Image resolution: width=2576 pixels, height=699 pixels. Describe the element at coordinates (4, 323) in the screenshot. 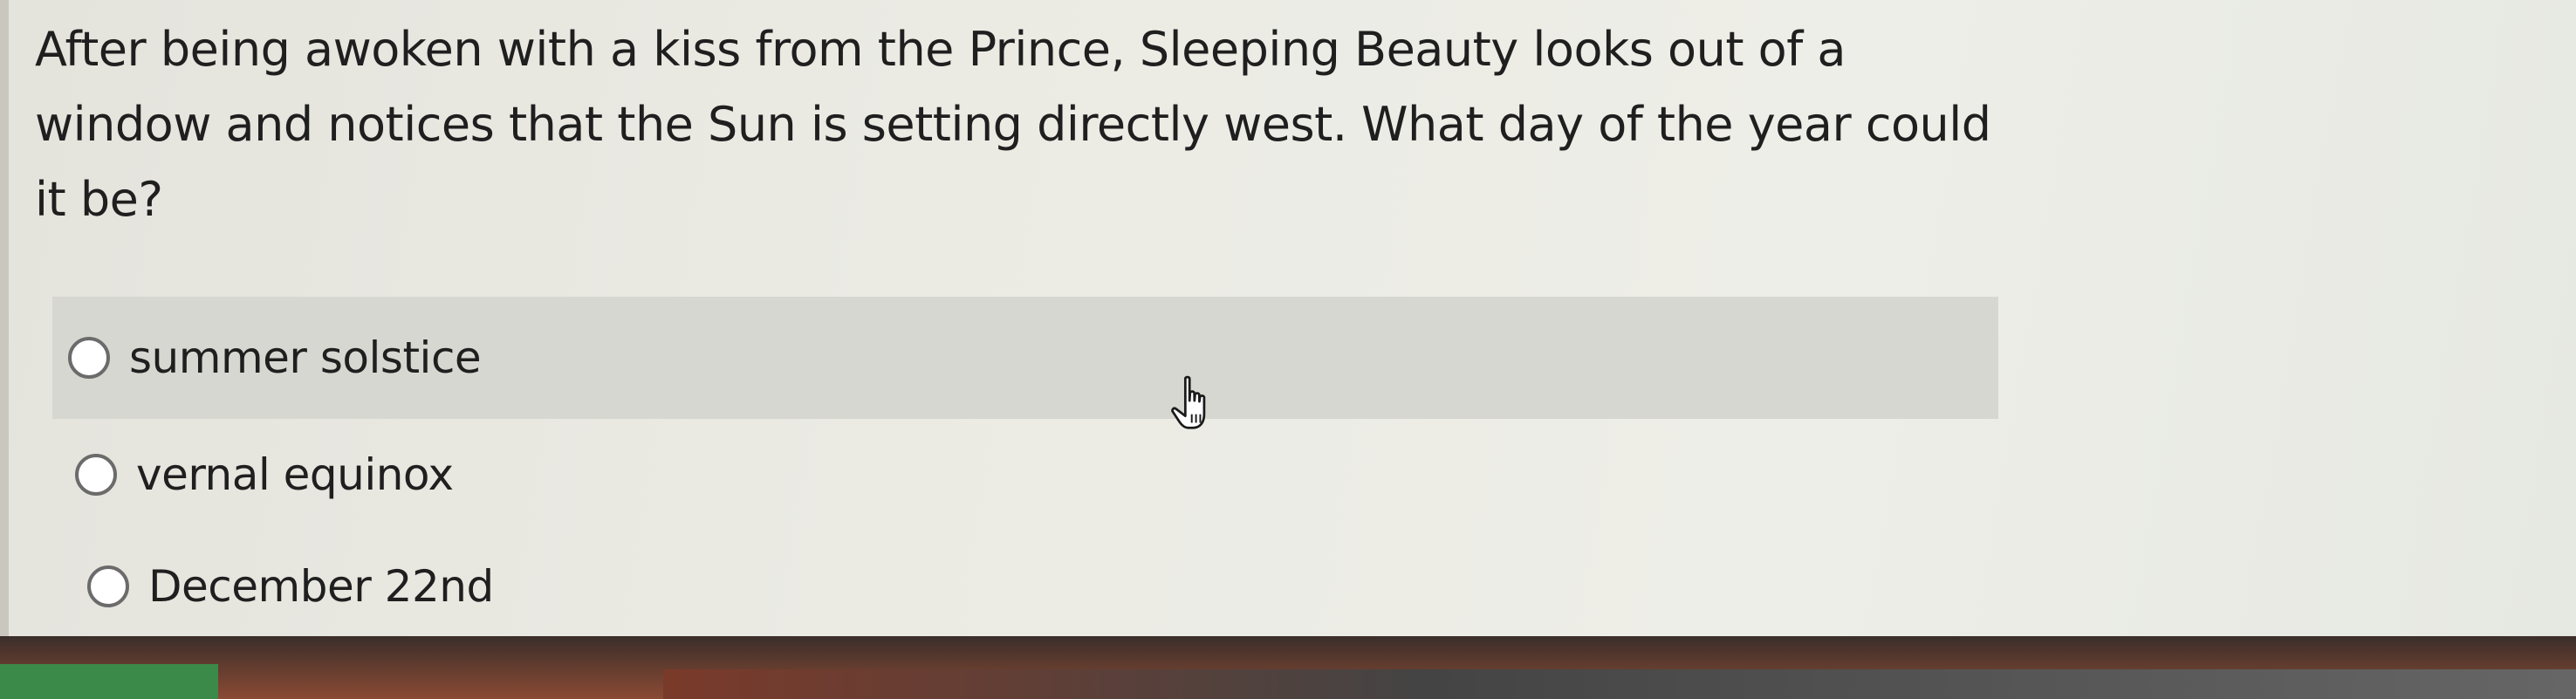

I see `question-left-border` at that location.